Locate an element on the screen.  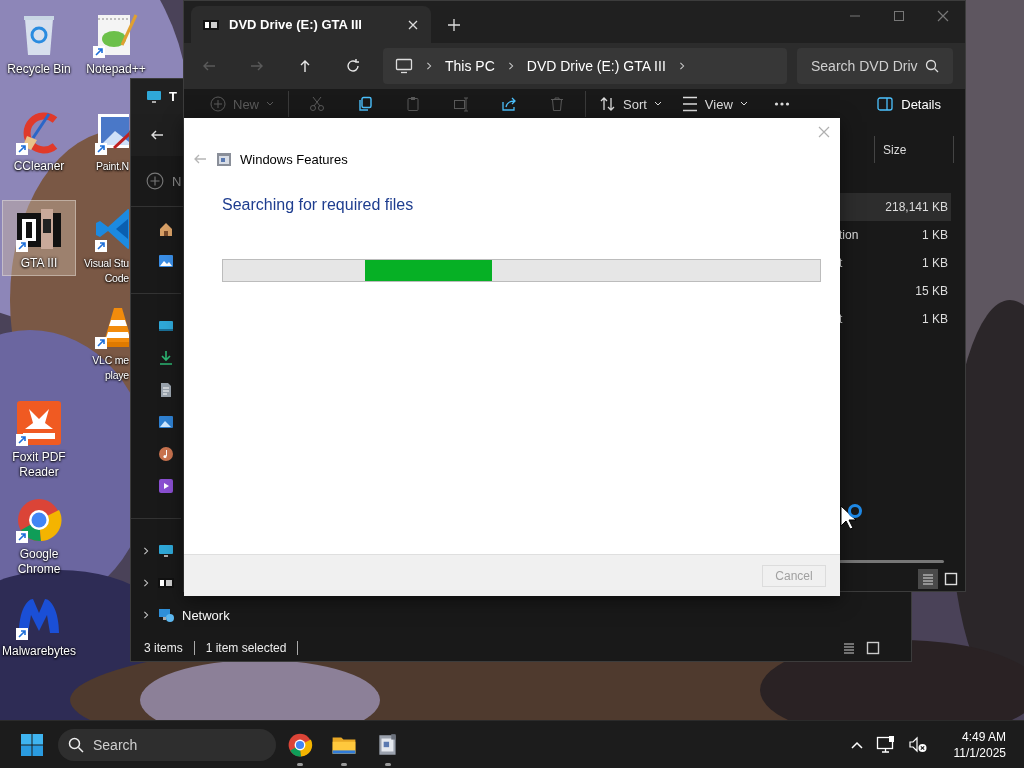
file-row: tion 1 KB is located at coordinates (895, 235).